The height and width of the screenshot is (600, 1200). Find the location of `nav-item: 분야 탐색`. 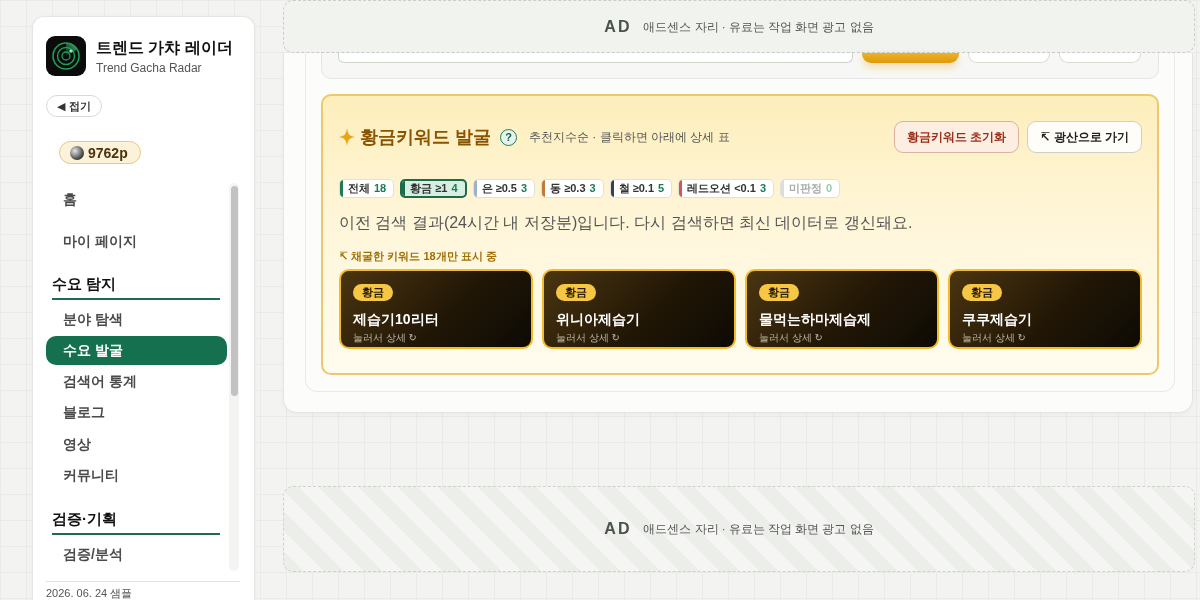

nav-item: 분야 탐색 is located at coordinates (136, 319).